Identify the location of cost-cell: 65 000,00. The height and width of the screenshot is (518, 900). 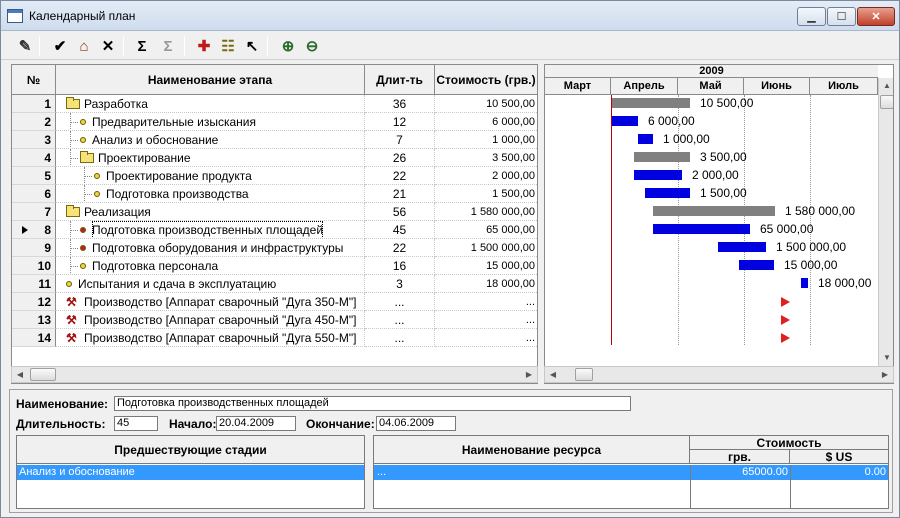
(486, 230).